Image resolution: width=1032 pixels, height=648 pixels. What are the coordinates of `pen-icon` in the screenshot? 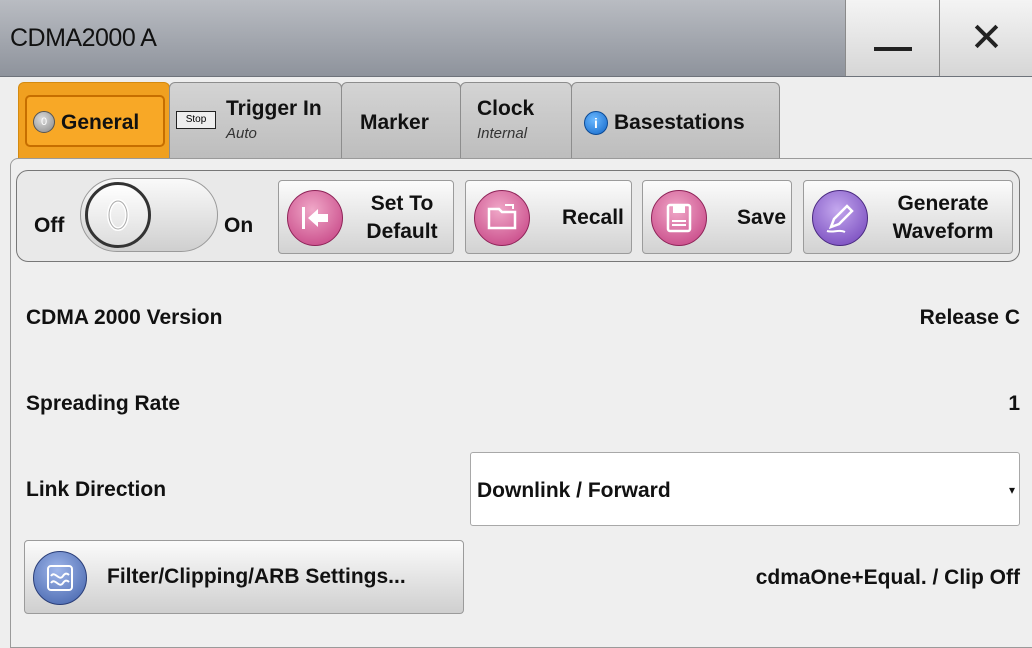 It's located at (840, 218).